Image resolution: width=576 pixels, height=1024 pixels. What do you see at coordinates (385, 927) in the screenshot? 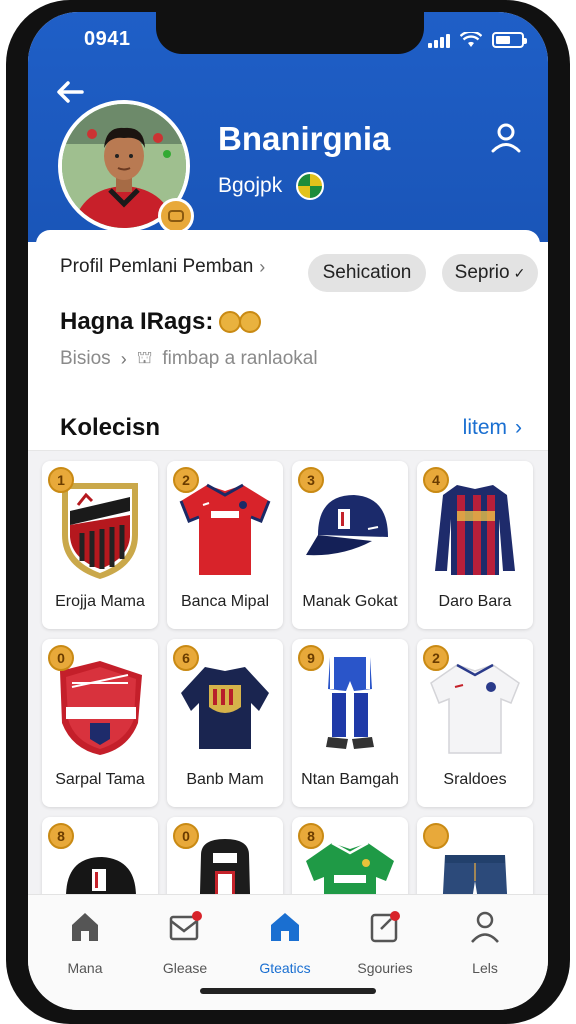
I see `edit-icon` at bounding box center [385, 927].